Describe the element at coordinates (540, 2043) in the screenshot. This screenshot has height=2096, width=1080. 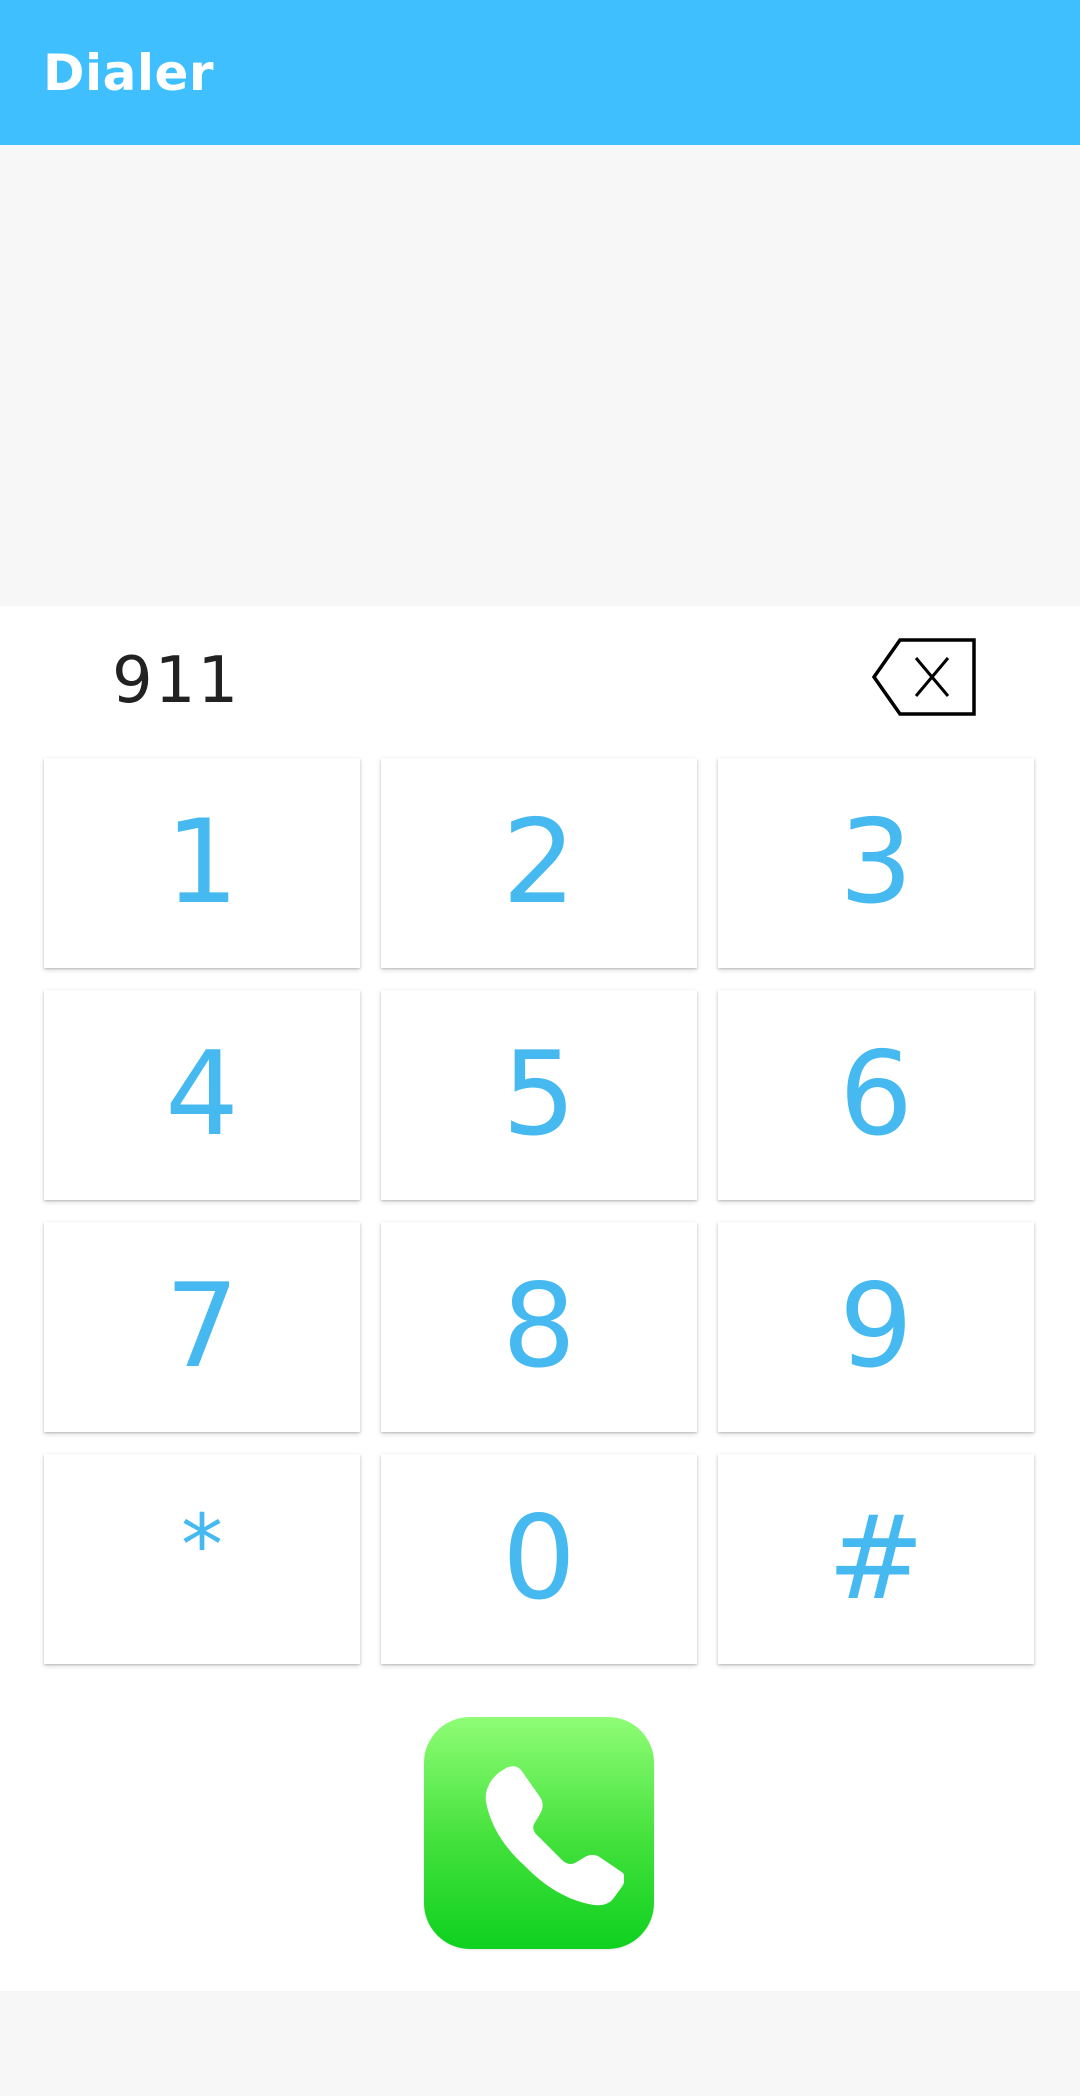
I see `bottom-area` at that location.